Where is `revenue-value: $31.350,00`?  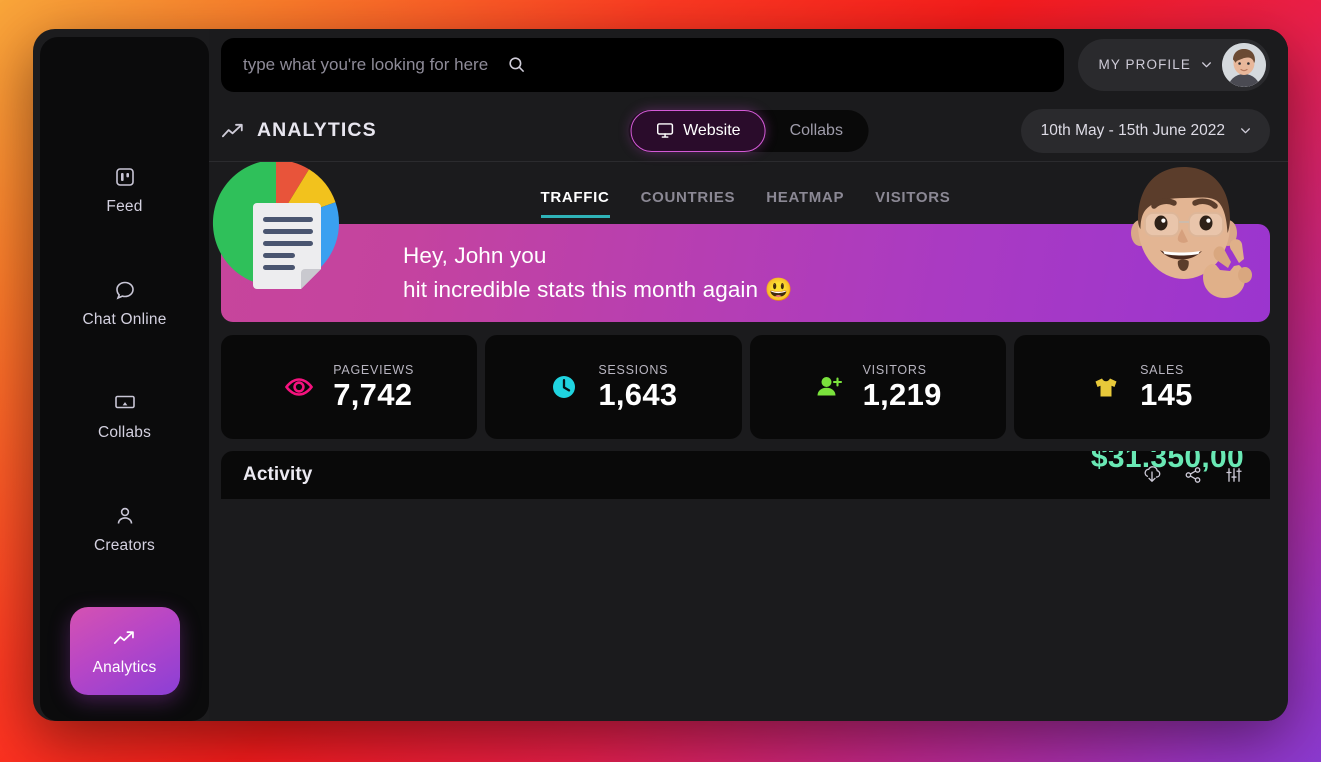 revenue-value: $31.350,00 is located at coordinates (1167, 462).